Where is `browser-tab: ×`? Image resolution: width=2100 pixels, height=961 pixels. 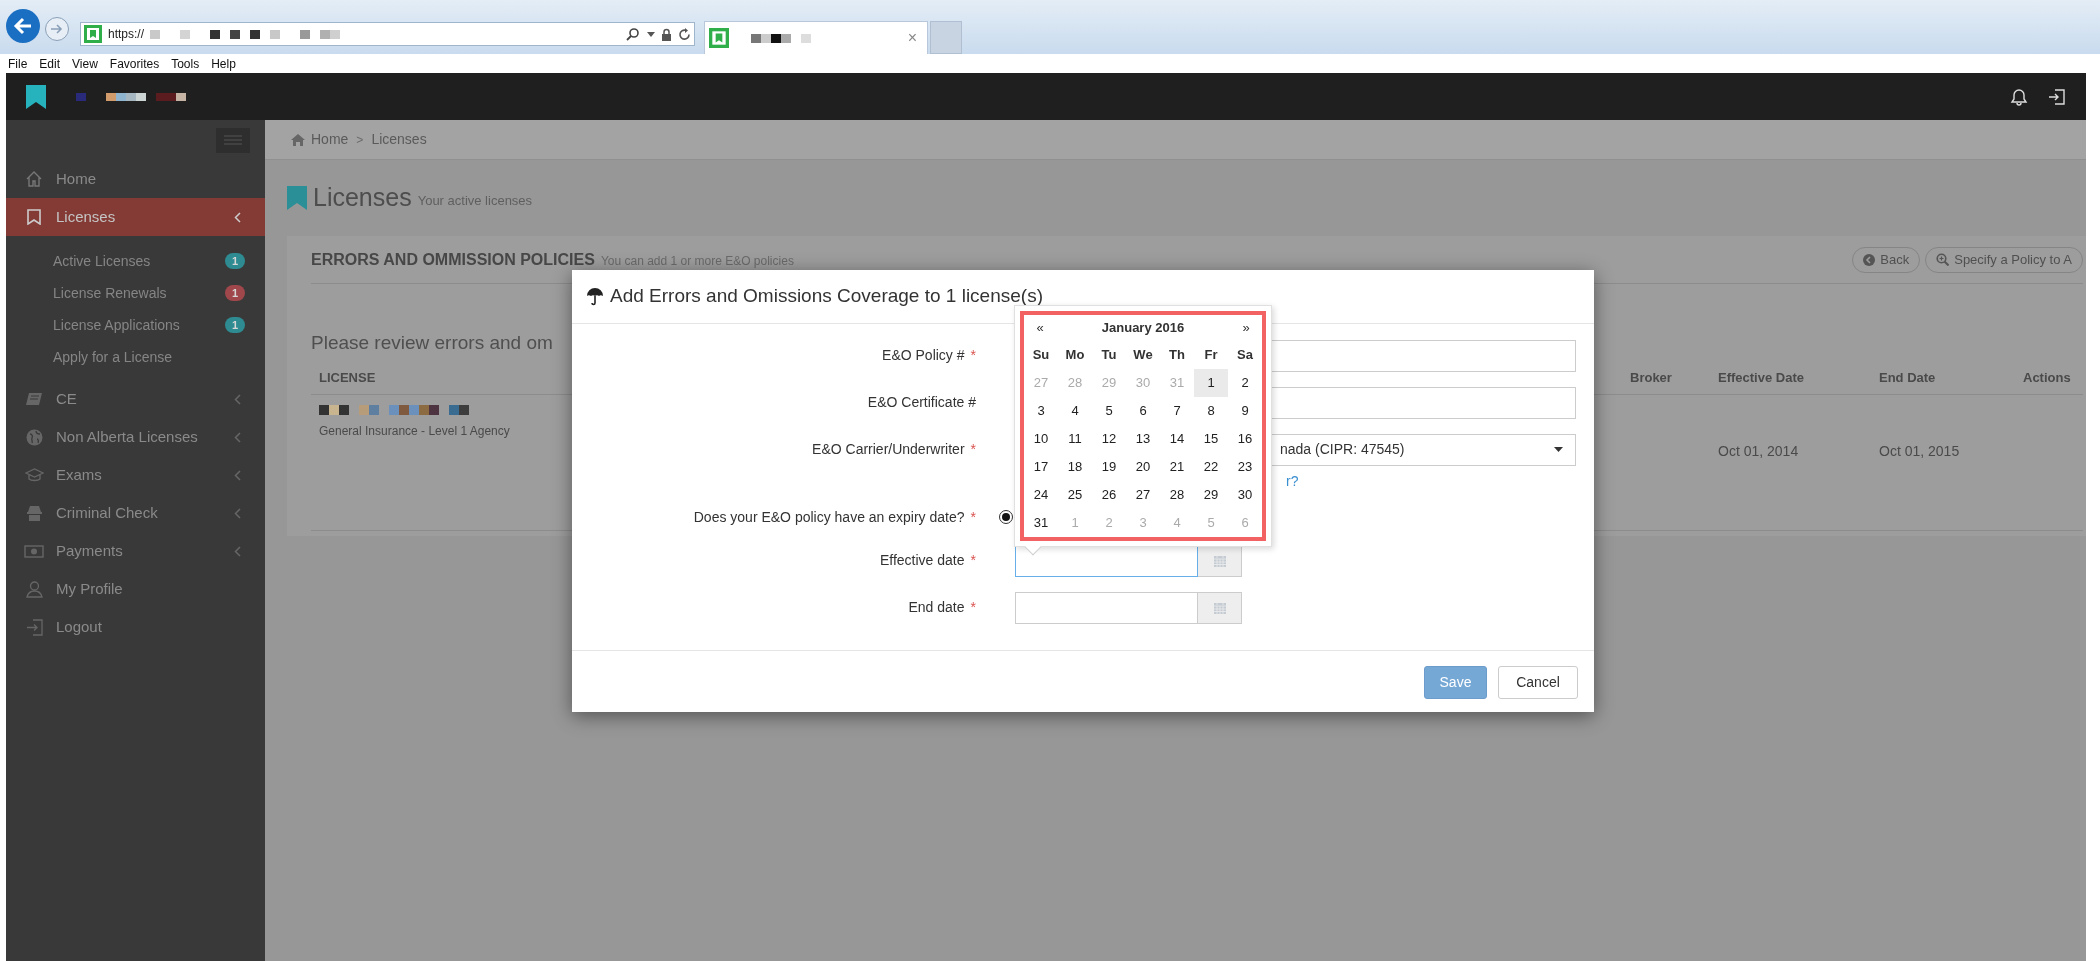
browser-tab: × is located at coordinates (816, 37).